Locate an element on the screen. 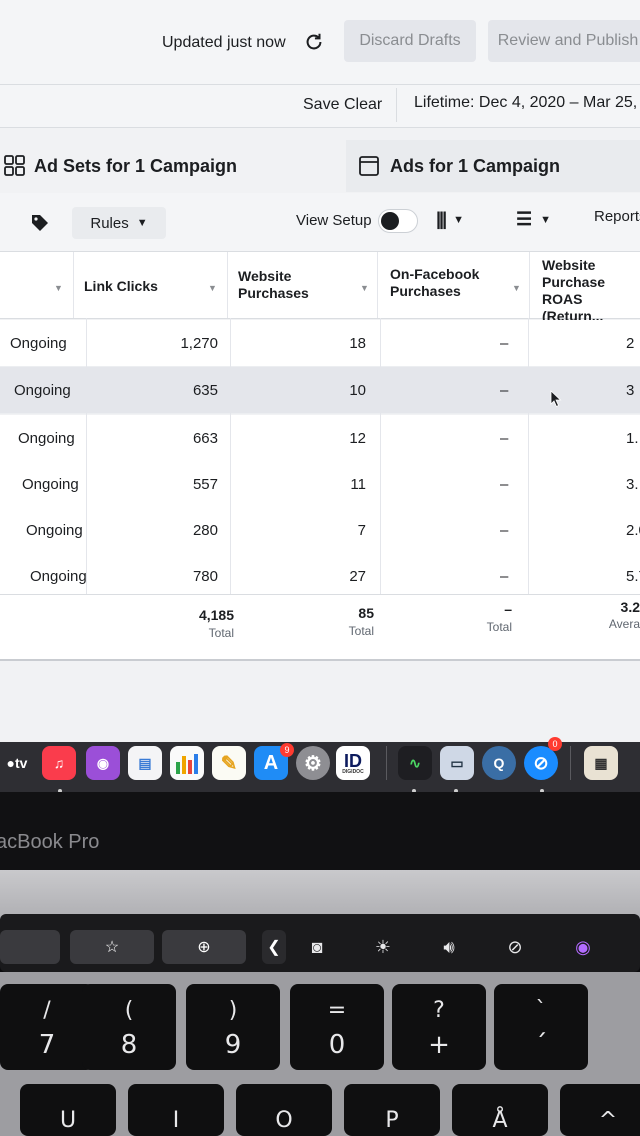 Image resolution: width=640 pixels, height=1136 pixels. downloads-folder-icon: ▦ is located at coordinates (601, 763).